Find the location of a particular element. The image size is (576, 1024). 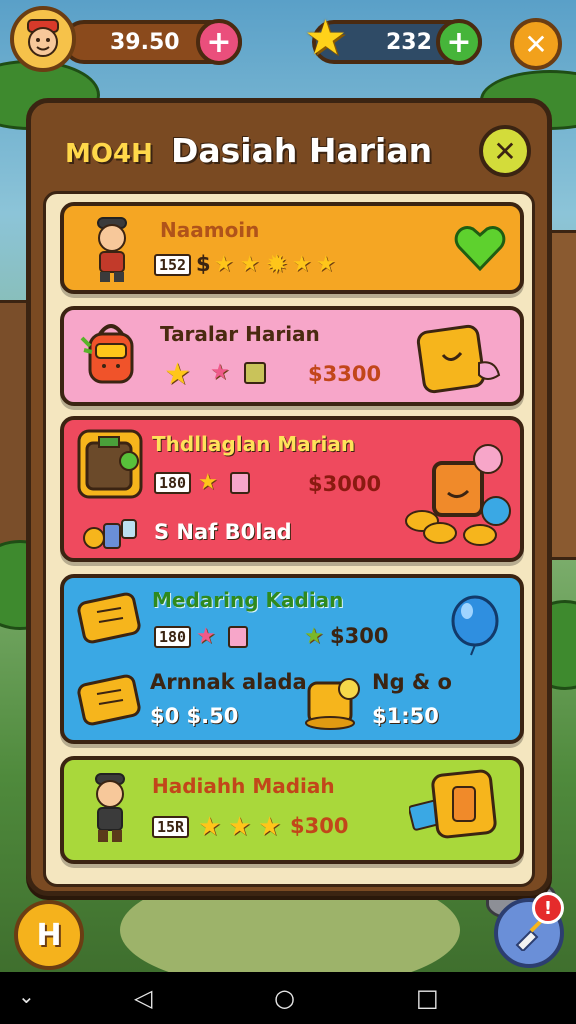

reward-card-1: Naamoin 152 $ ★ ★ ✹ ★ ★ is located at coordinates (292, 248).